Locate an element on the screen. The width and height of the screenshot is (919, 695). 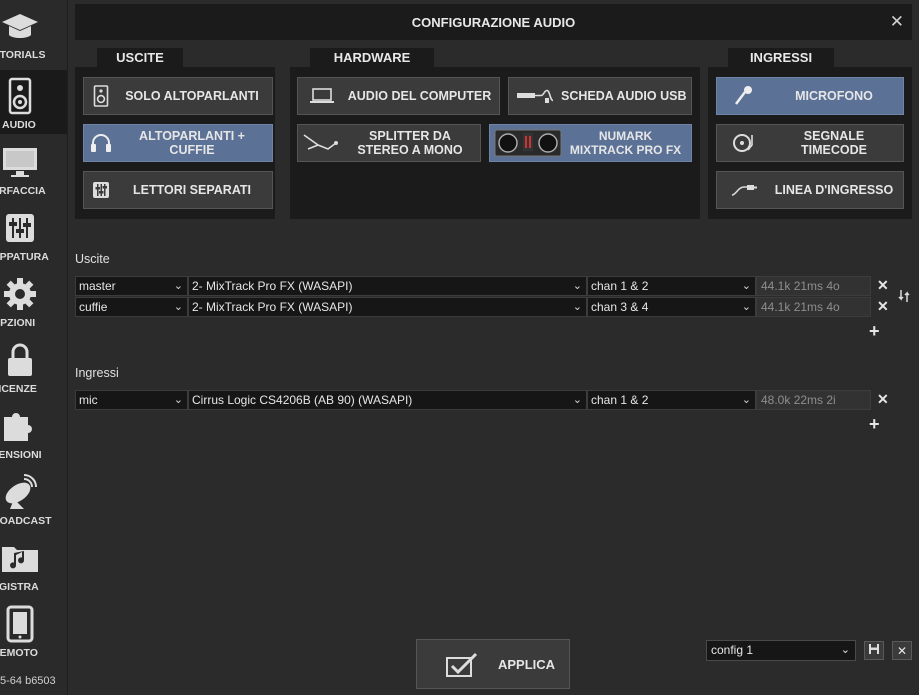
sidebar-item-licenze: LICENZE is located at coordinates (33, 366).